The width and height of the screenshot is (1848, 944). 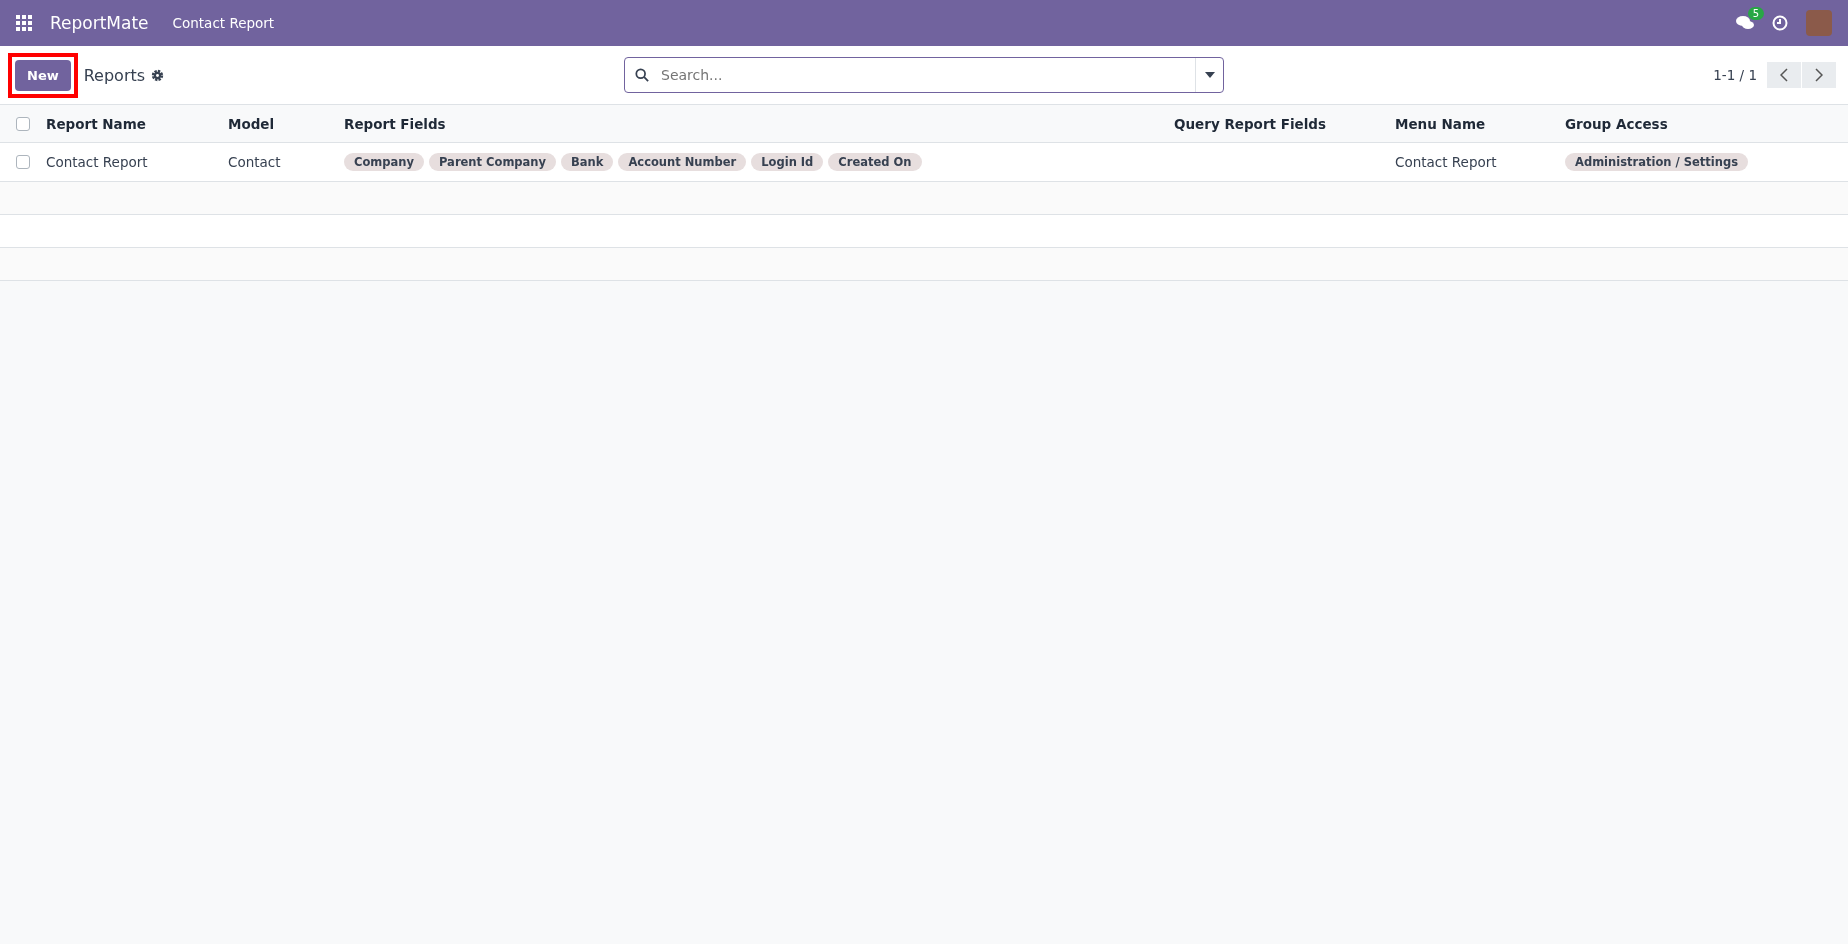 I want to click on group-tag: Administration / Settings, so click(x=1656, y=162).